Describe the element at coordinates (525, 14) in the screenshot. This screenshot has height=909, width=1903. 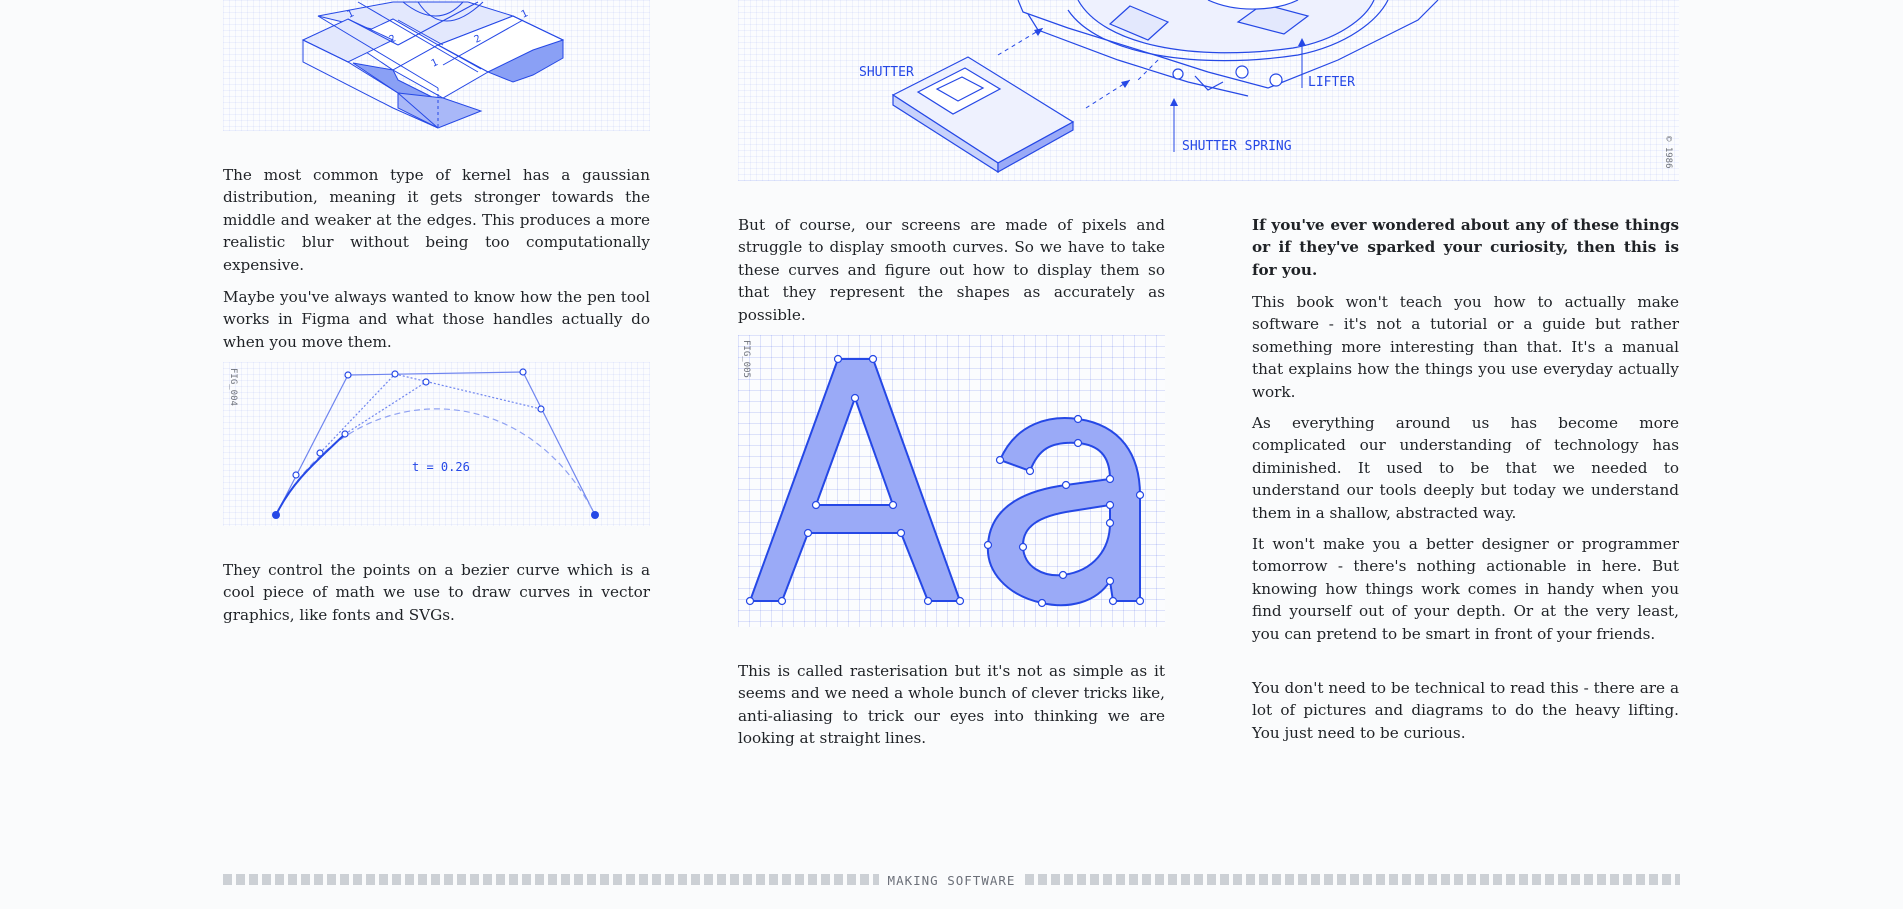
I see `grid-number: 1` at that location.